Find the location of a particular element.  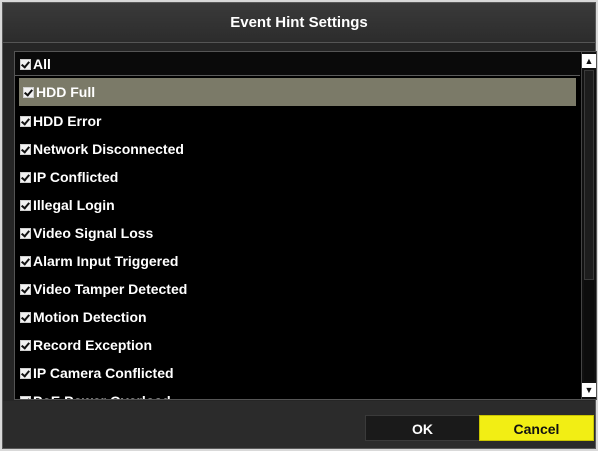

ip-conflicted-label: IP Conflicted is located at coordinates (76, 177).